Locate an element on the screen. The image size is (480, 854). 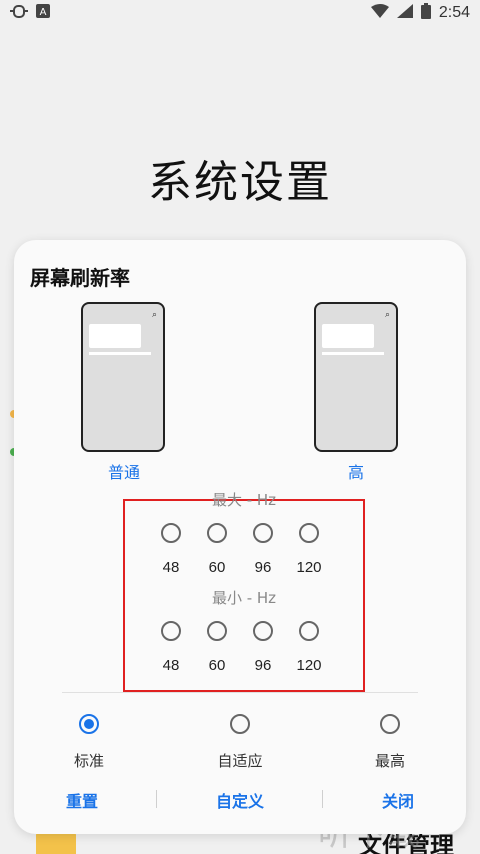
battery-icon is located at coordinates (425, 13).